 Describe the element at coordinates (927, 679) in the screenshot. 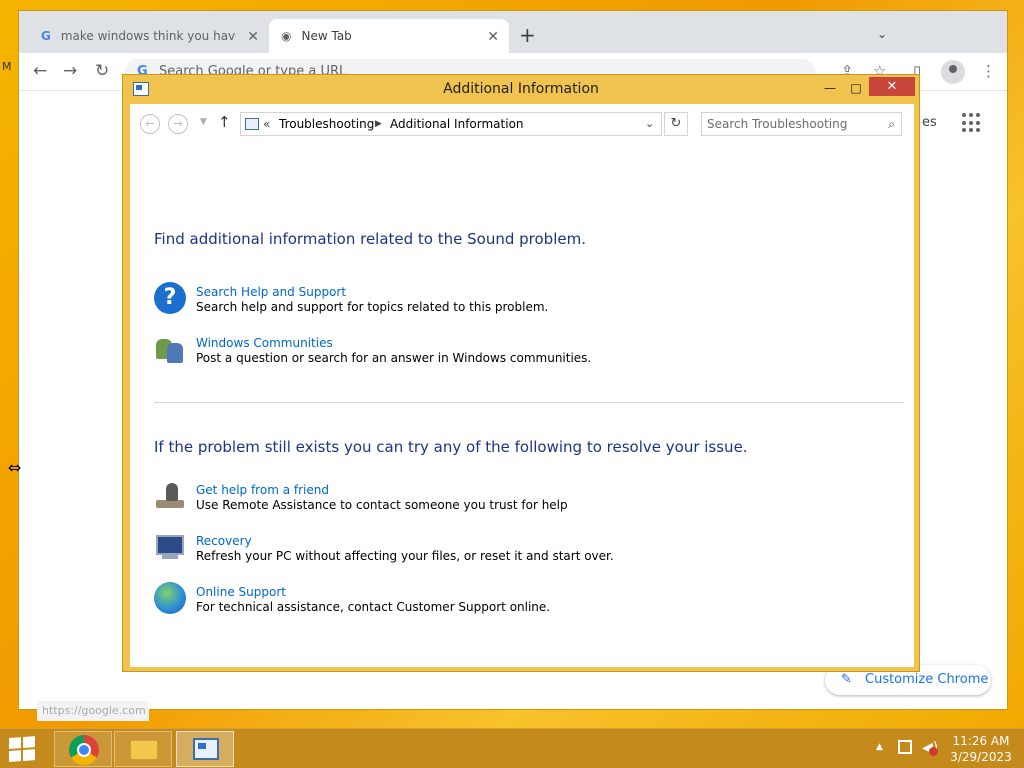

I see `customize-label: Customize Chrome` at that location.